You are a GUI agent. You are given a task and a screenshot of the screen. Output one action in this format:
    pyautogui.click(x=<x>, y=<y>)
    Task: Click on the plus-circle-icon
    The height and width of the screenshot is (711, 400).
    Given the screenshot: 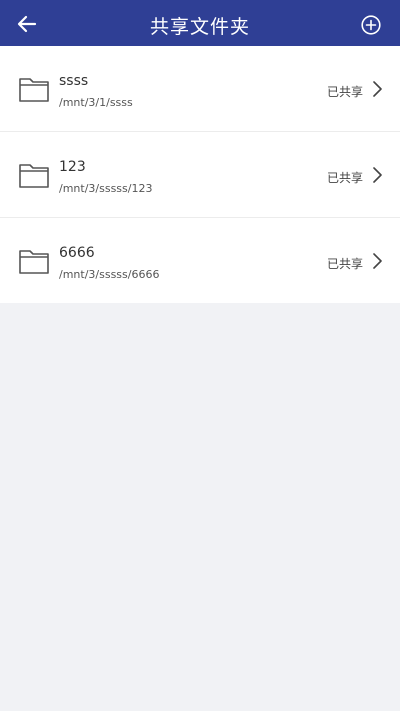 What is the action you would take?
    pyautogui.click(x=371, y=25)
    